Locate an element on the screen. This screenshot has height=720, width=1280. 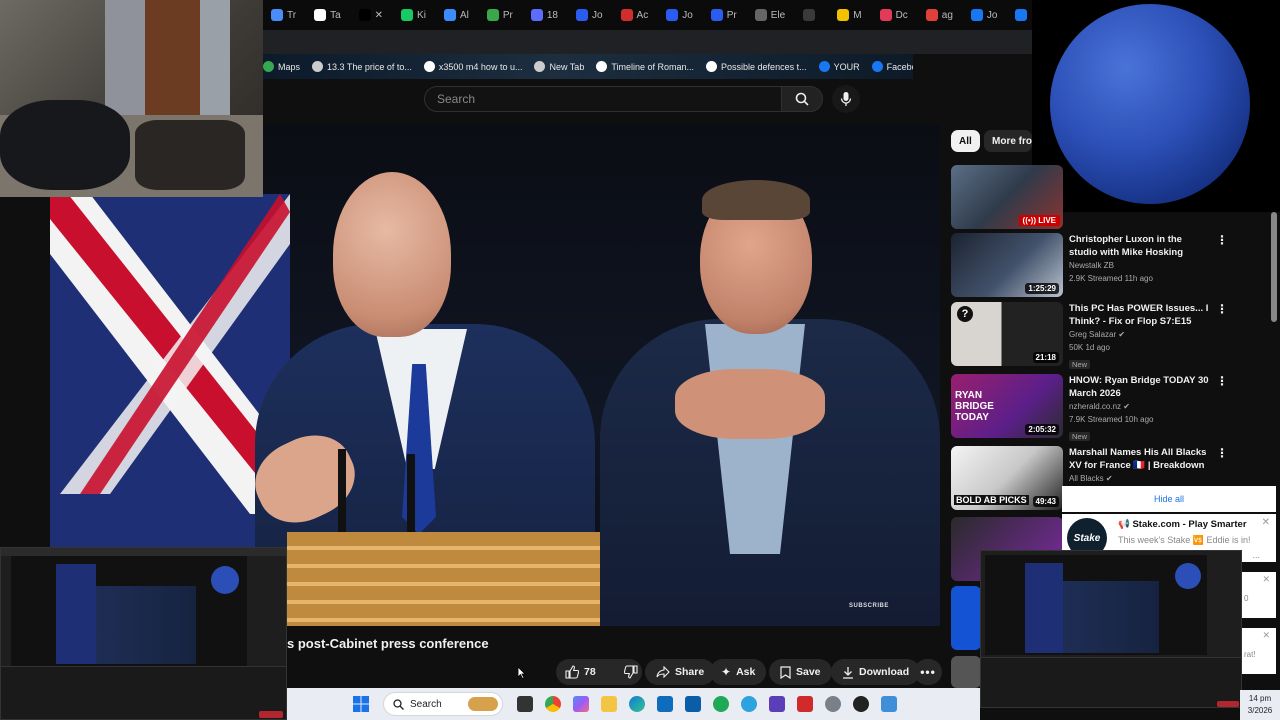
browser-tab: Ki is located at coordinates (414, 15).